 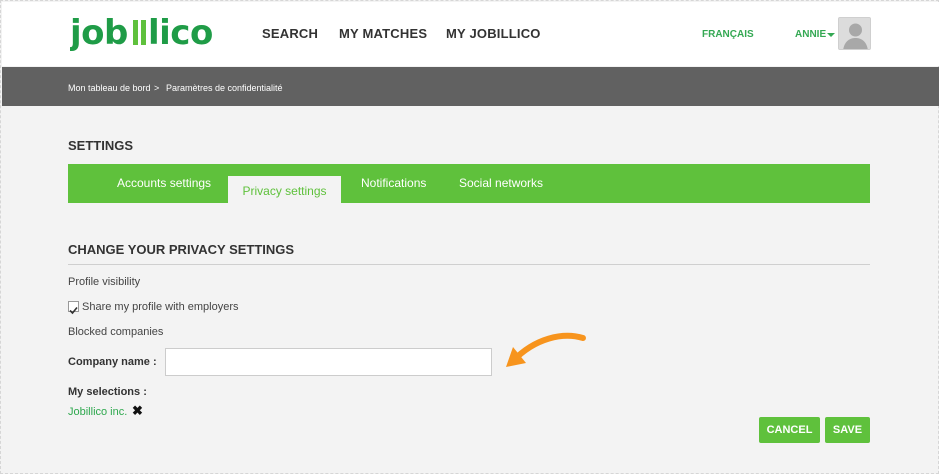 What do you see at coordinates (328, 362) in the screenshot?
I see `company-name-input` at bounding box center [328, 362].